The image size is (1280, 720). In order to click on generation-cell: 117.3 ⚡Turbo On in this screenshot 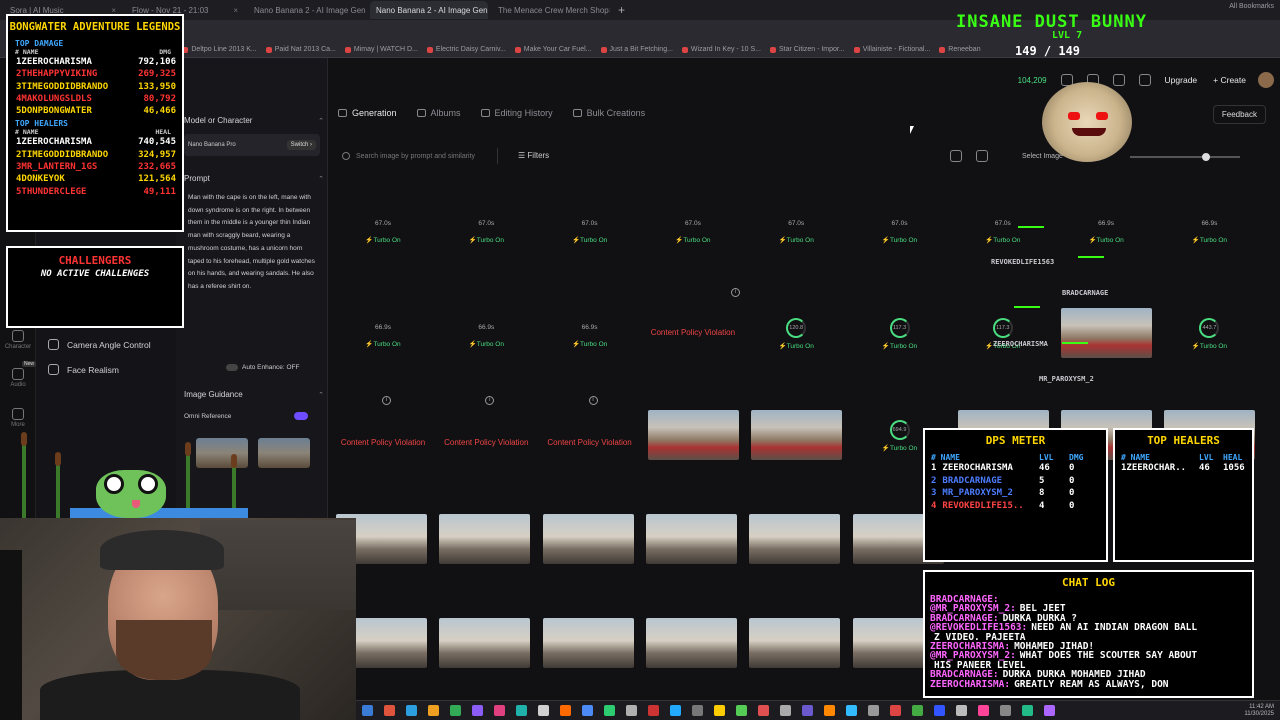, I will do `click(900, 344)`.